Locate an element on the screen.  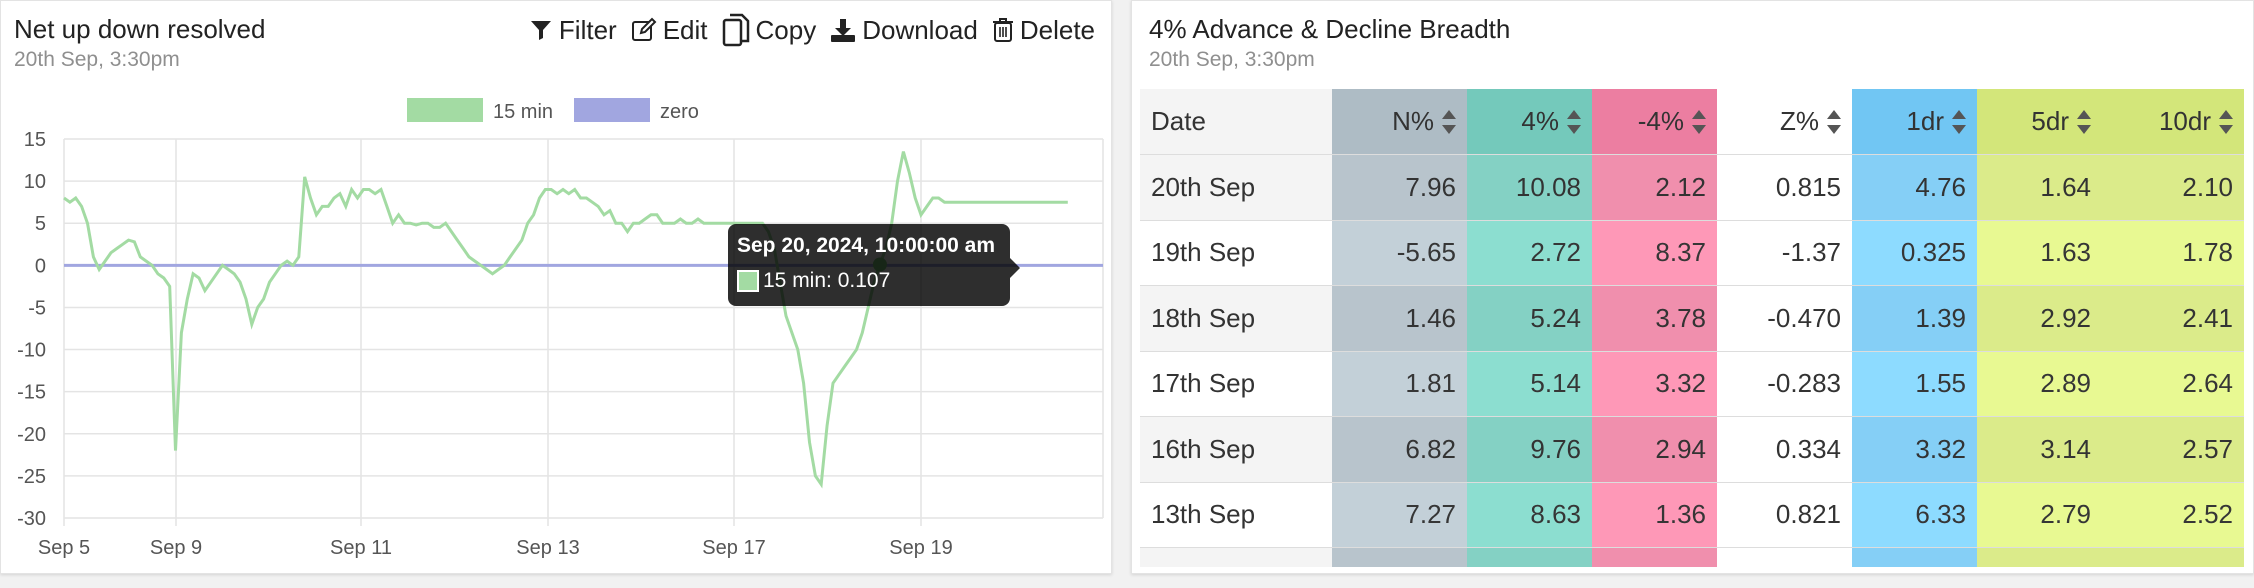
legend-swatch-15min is located at coordinates (445, 110).